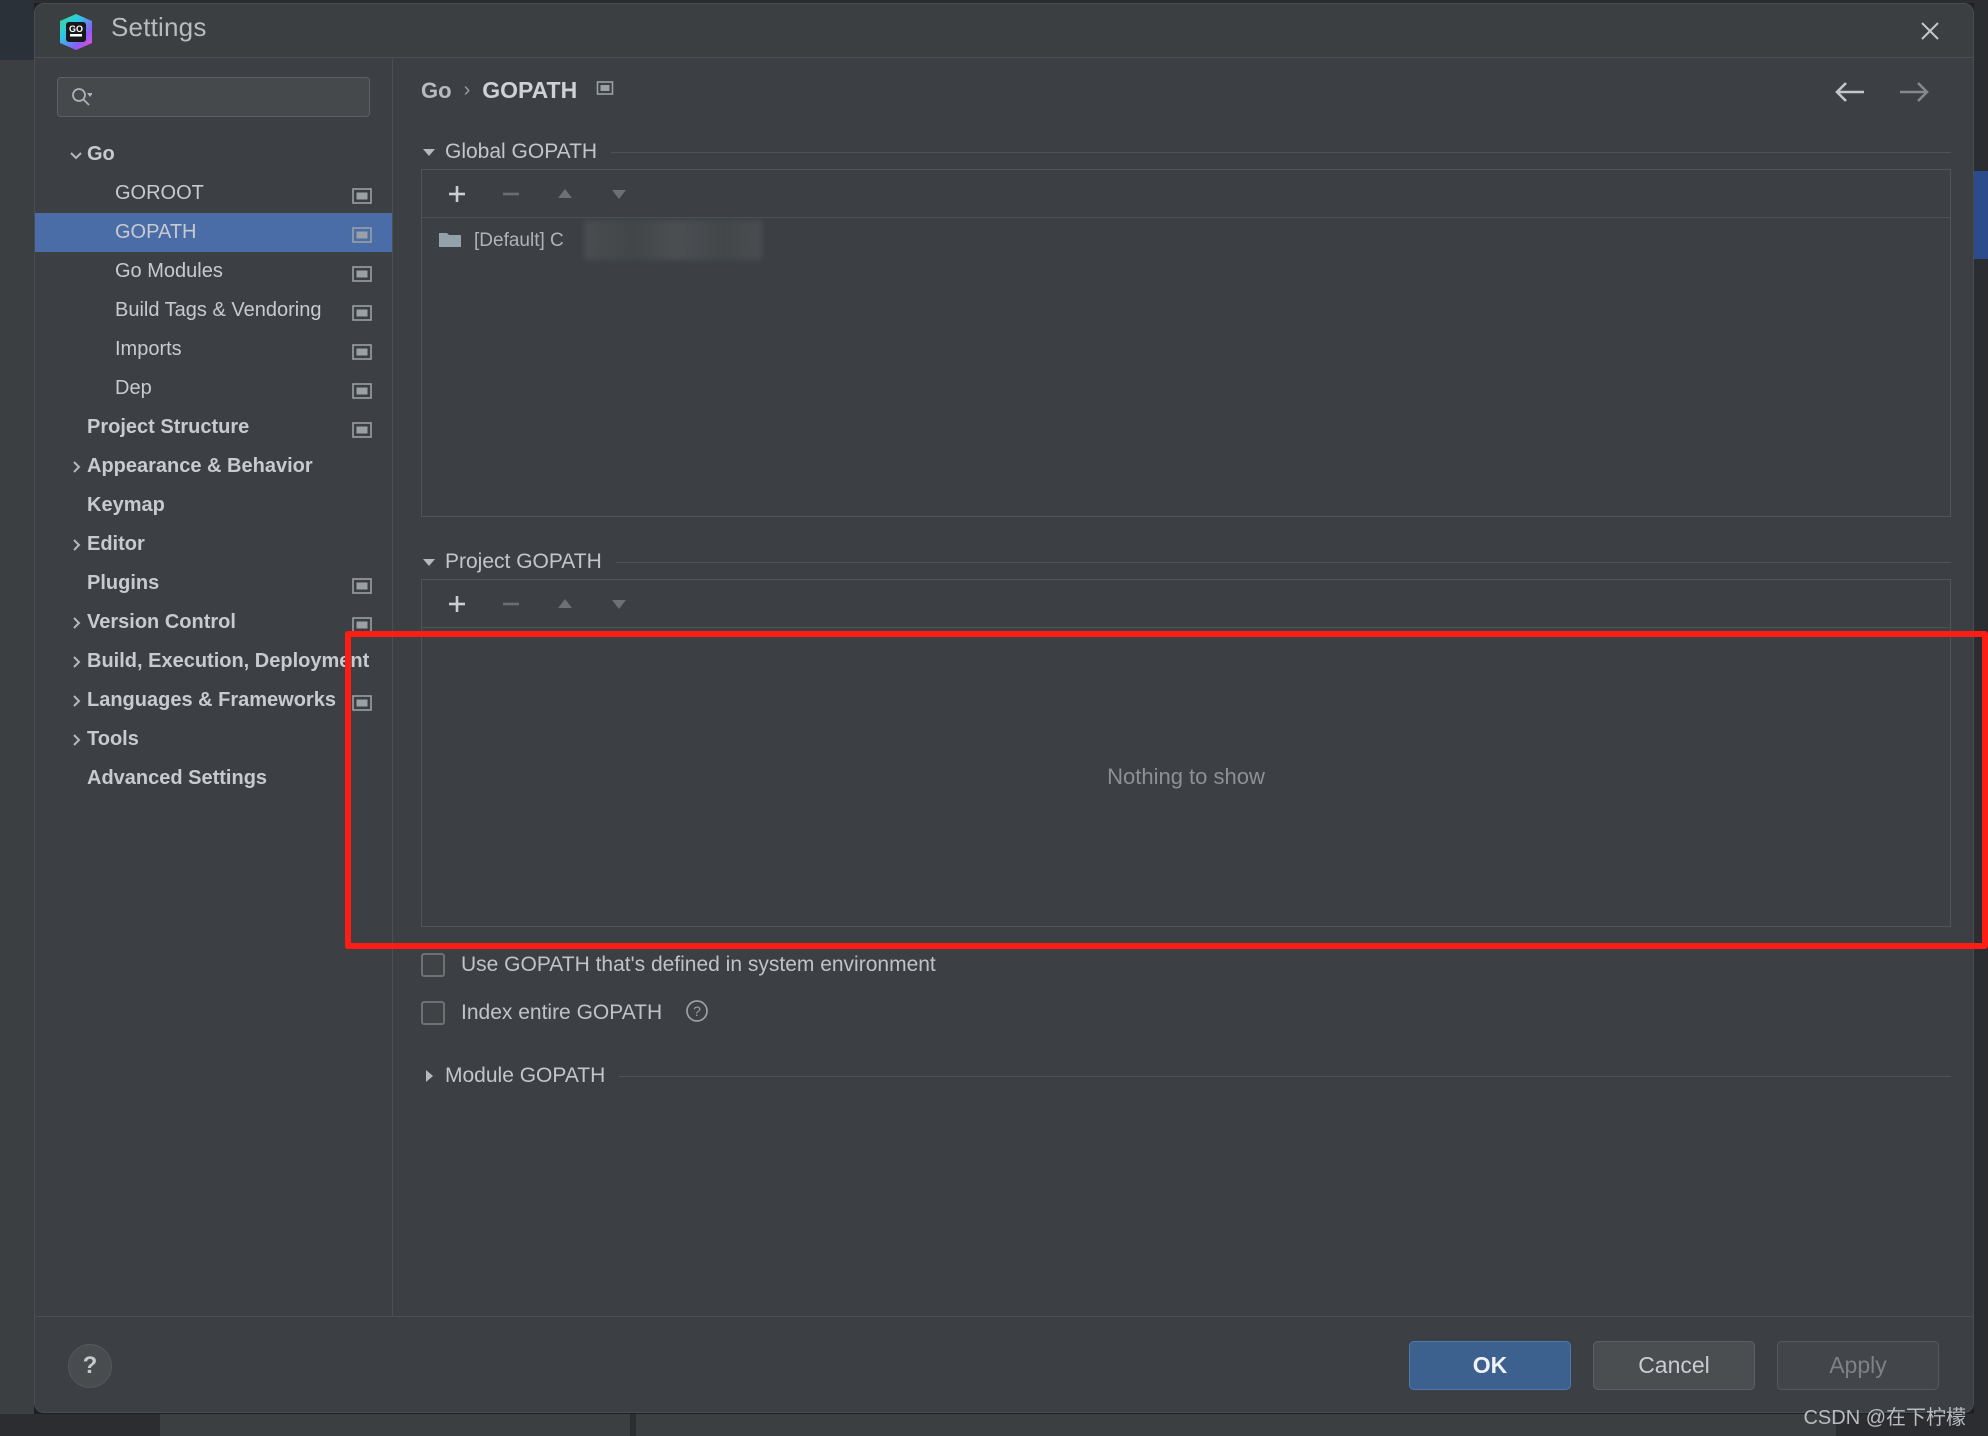  I want to click on global-gopath-header: Global GOPATH, so click(1186, 152).